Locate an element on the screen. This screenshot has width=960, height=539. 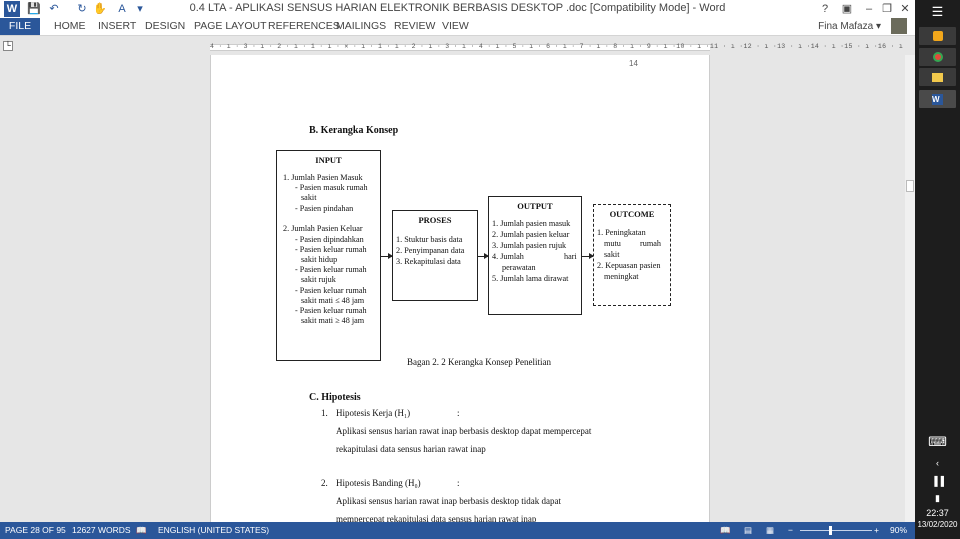
vertical-scrollbar is located at coordinates (910, 288).